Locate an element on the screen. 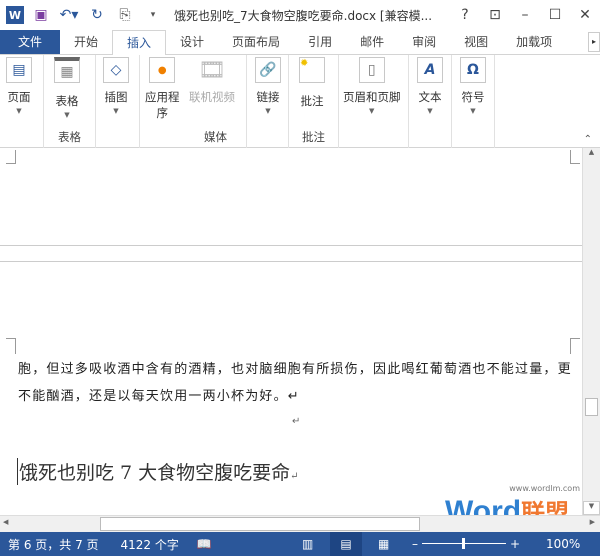 This screenshot has width=600, height=556. tab-references: 引用 is located at coordinates (320, 42).